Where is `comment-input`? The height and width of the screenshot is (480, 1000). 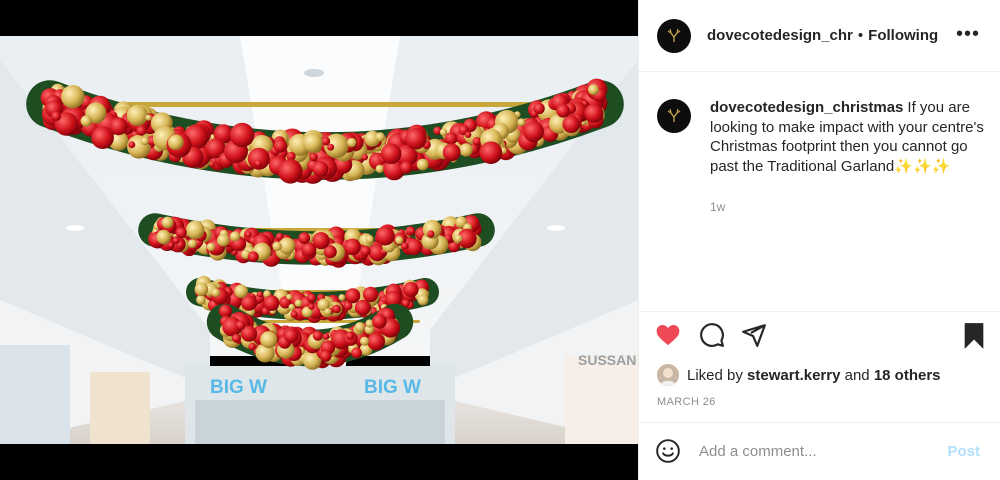 comment-input is located at coordinates (814, 451).